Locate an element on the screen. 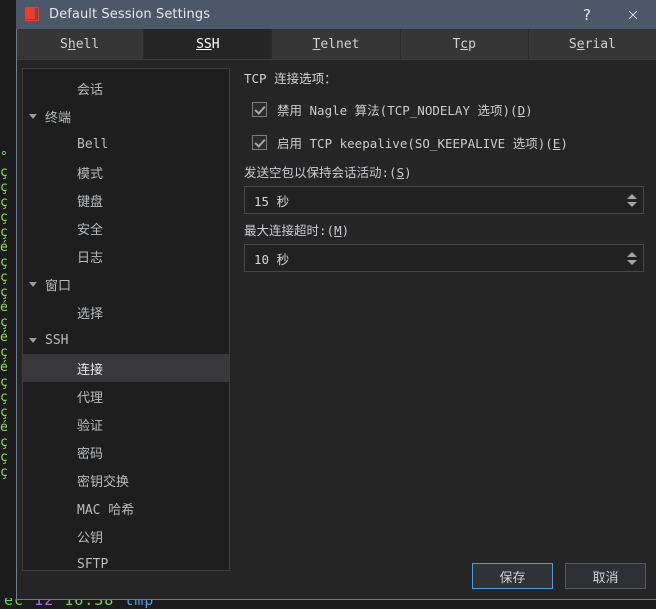 Image resolution: width=656 pixels, height=609 pixels. tree-item: SFTP is located at coordinates (126, 560).